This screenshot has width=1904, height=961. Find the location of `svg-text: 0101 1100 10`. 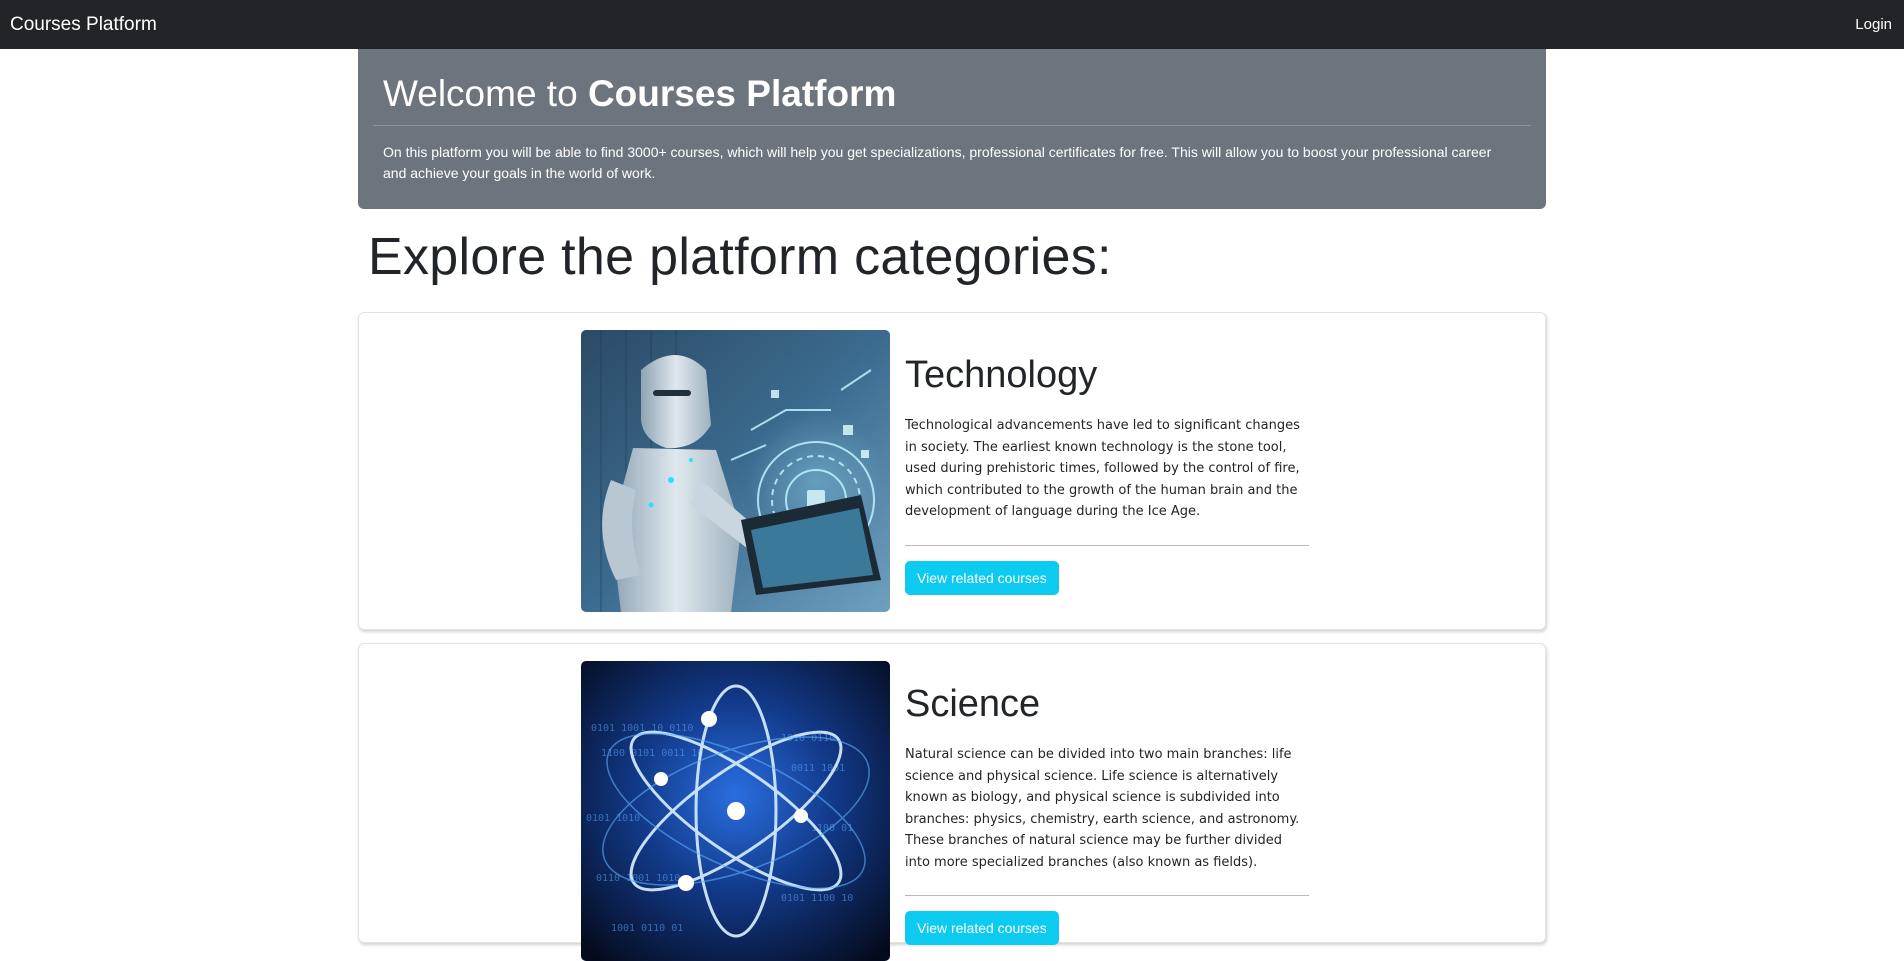

svg-text: 0101 1100 10 is located at coordinates (817, 898).